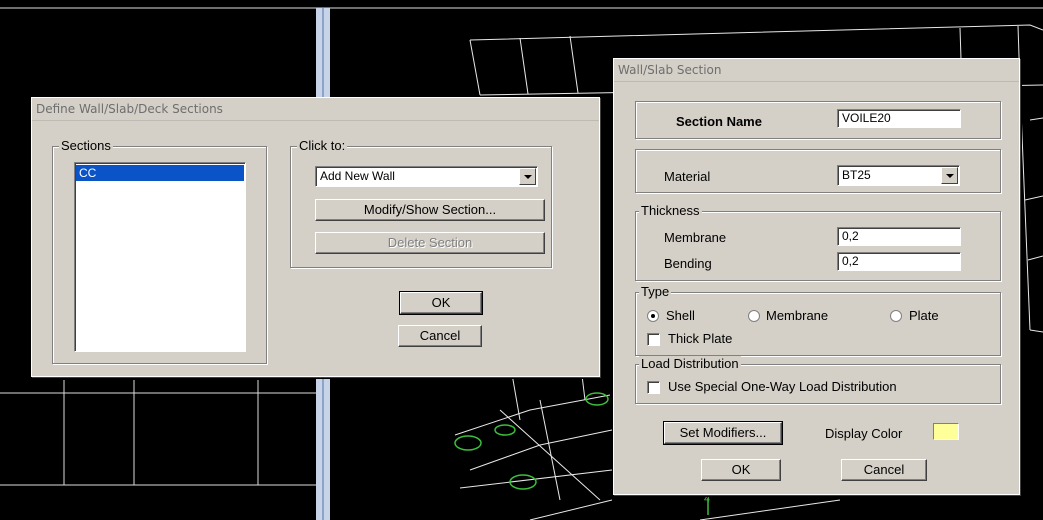 The image size is (1043, 520). Describe the element at coordinates (440, 336) in the screenshot. I see `cancel-button: Cancel` at that location.